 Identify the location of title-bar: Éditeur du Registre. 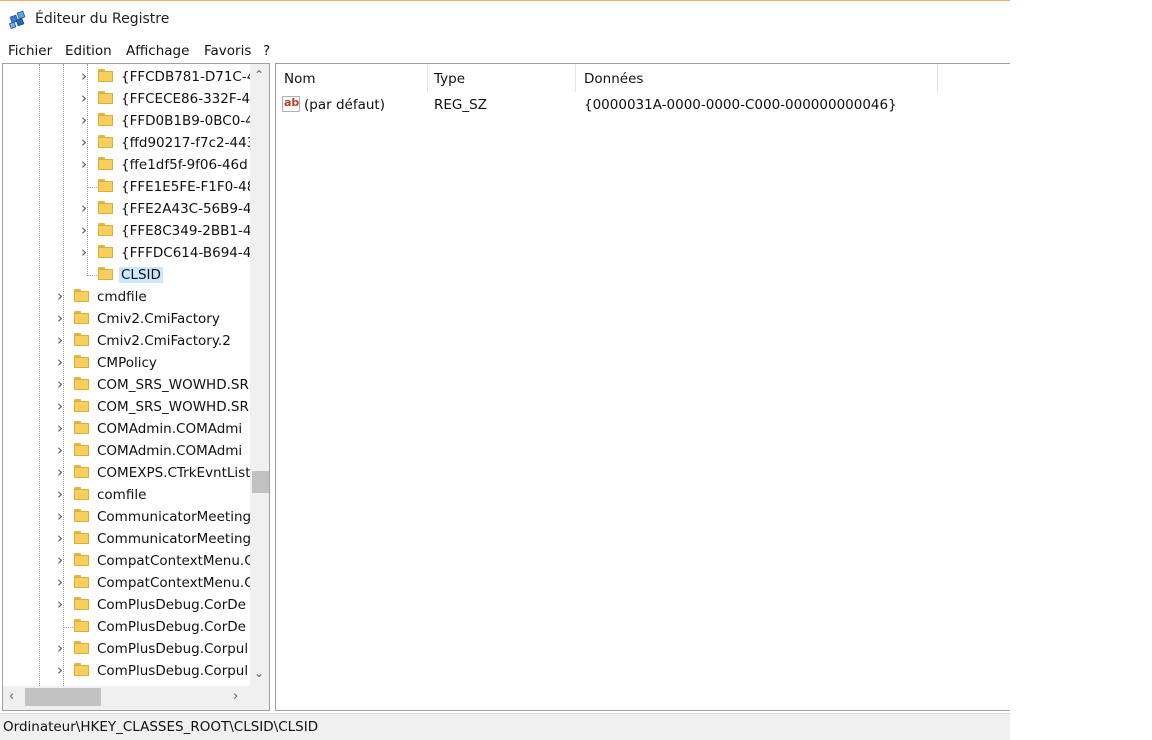
(505, 20).